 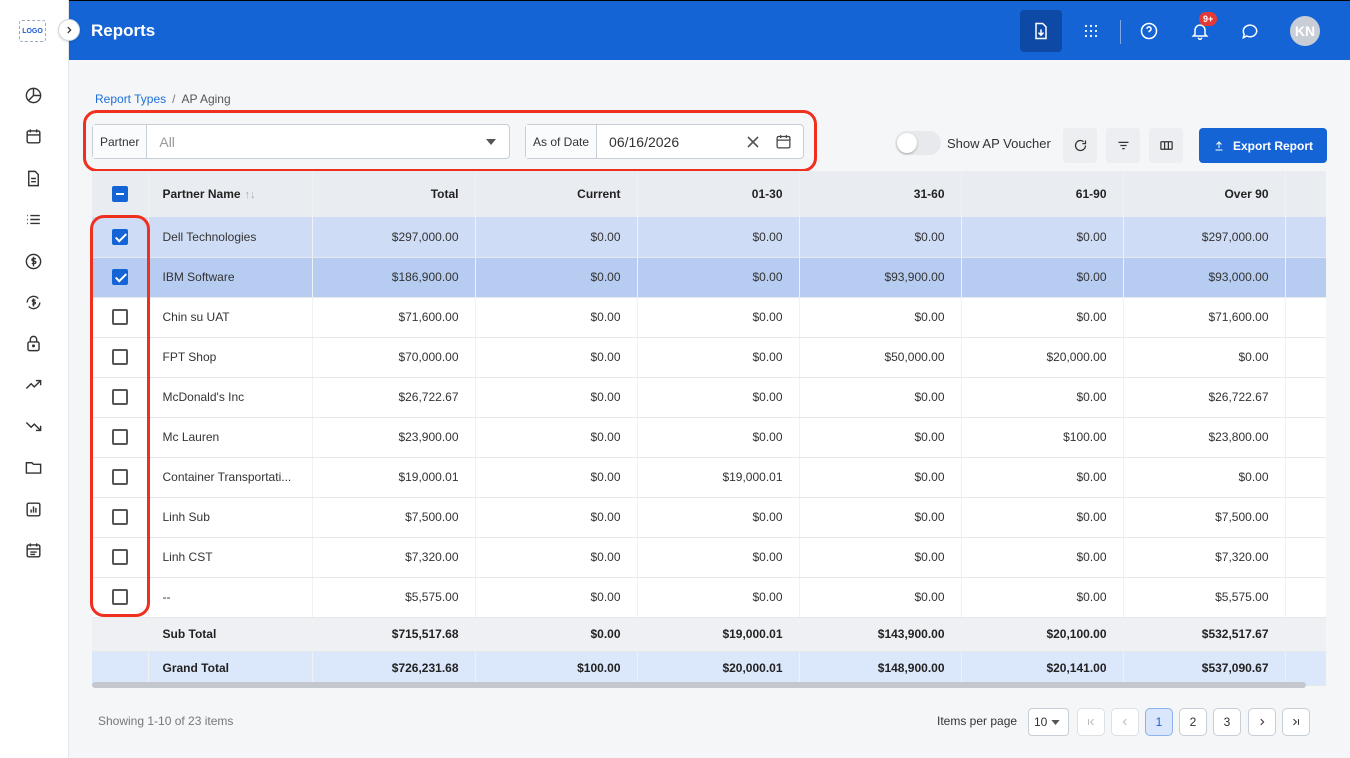 What do you see at coordinates (699, 685) in the screenshot?
I see `horizontal-scrollbar` at bounding box center [699, 685].